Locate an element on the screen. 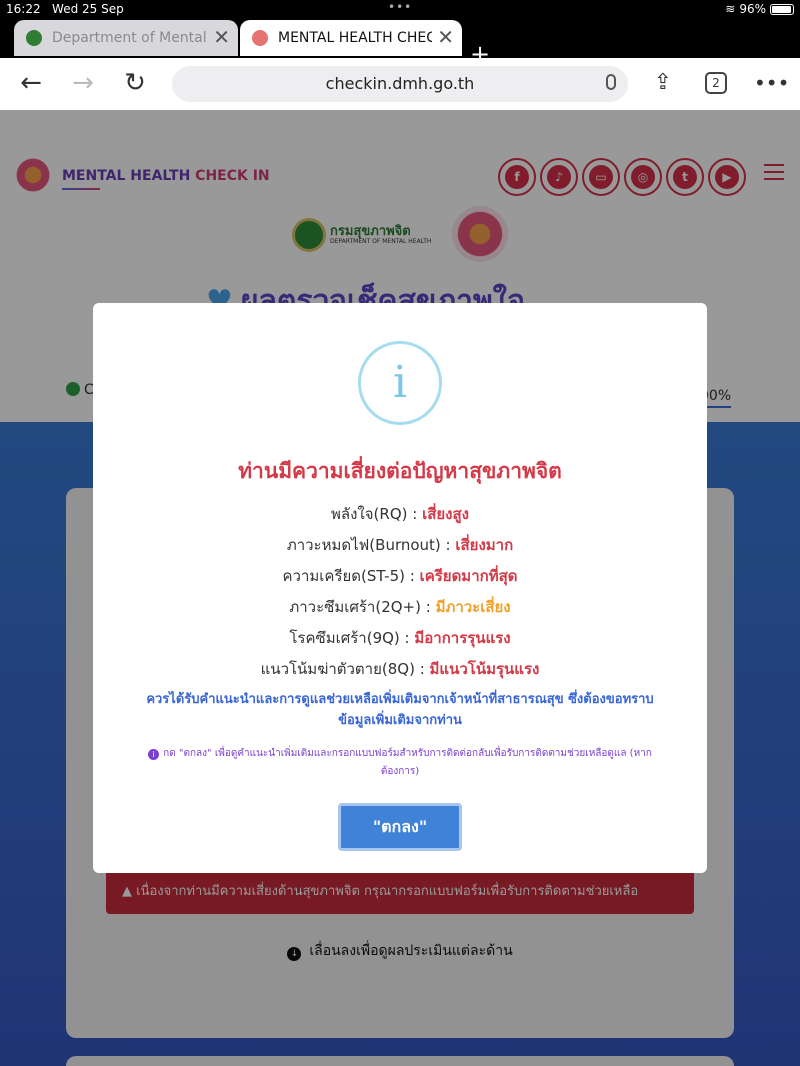 The height and width of the screenshot is (1066, 800). ok-button: "ตกลง" is located at coordinates (400, 827).